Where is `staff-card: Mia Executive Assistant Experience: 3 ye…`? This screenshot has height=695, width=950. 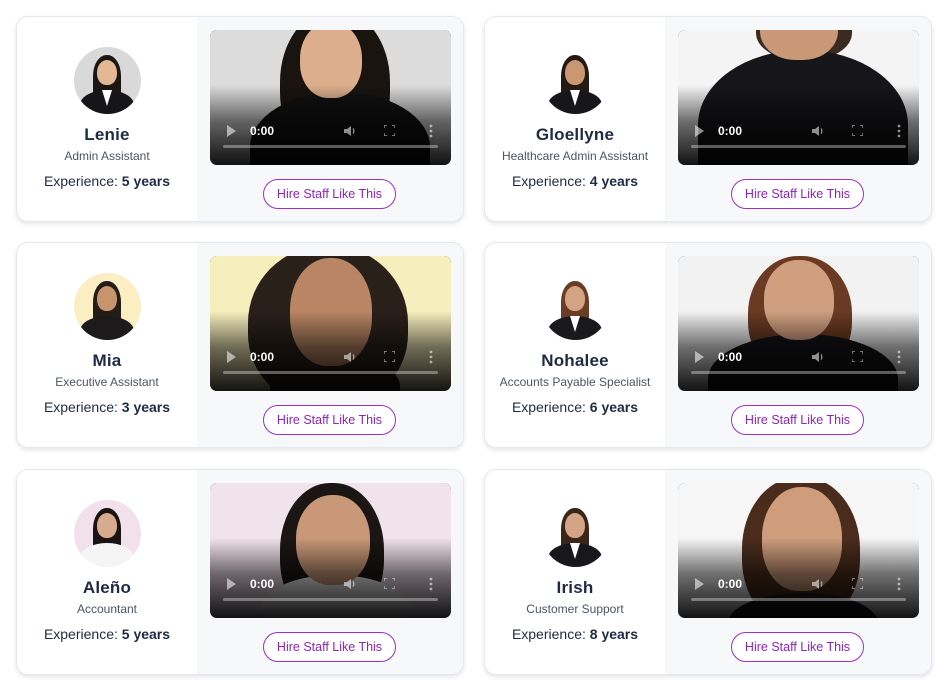 staff-card: Mia Executive Assistant Experience: 3 ye… is located at coordinates (240, 345).